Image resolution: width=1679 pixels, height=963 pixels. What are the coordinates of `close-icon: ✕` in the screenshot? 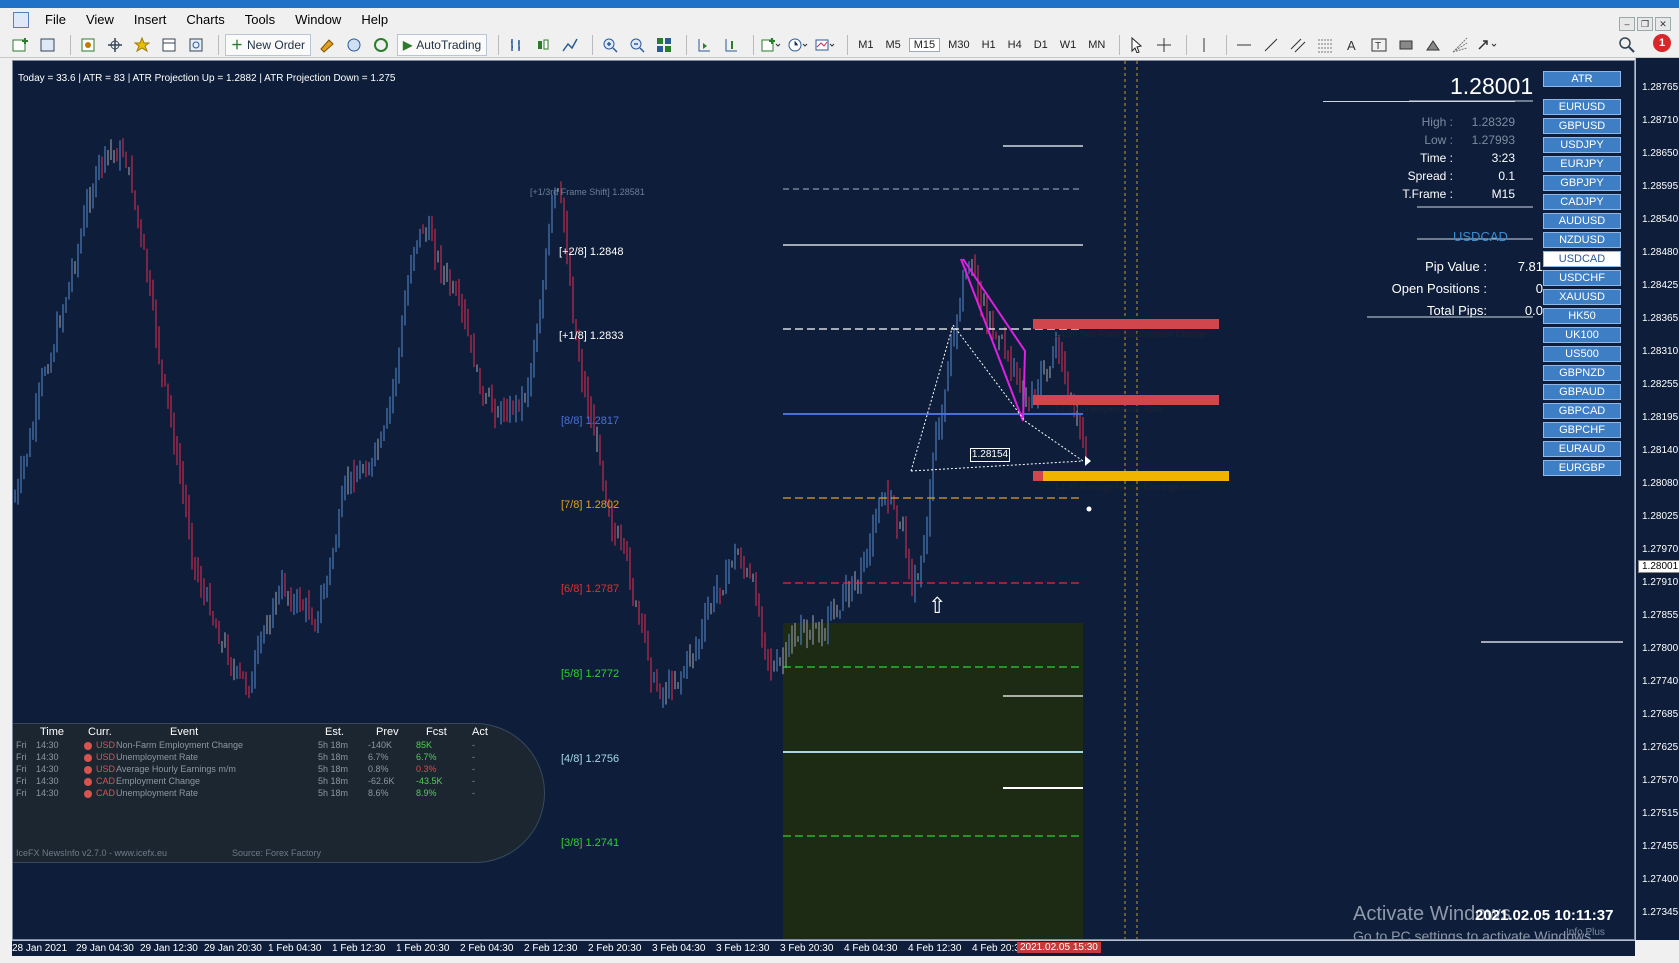 It's located at (1663, 24).